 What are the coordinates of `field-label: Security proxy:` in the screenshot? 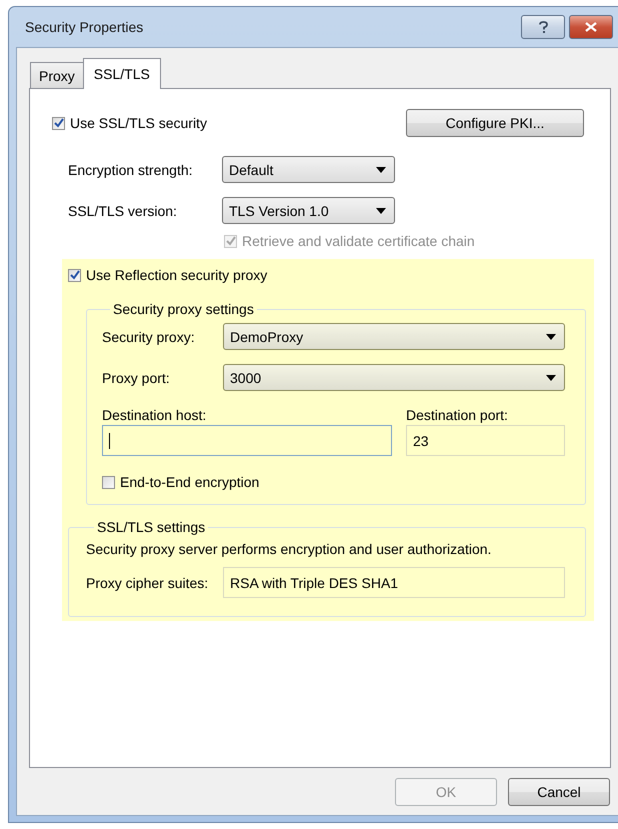 It's located at (149, 336).